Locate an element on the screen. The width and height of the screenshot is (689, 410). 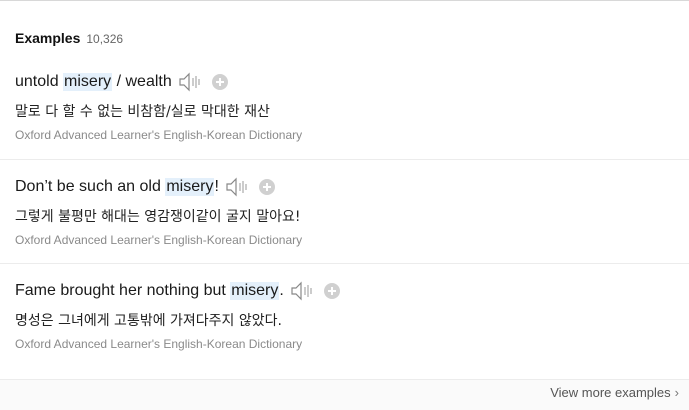
example-translation: 말로 다 할 수 없는 비참함/실로 막대한 재산 is located at coordinates (142, 112).